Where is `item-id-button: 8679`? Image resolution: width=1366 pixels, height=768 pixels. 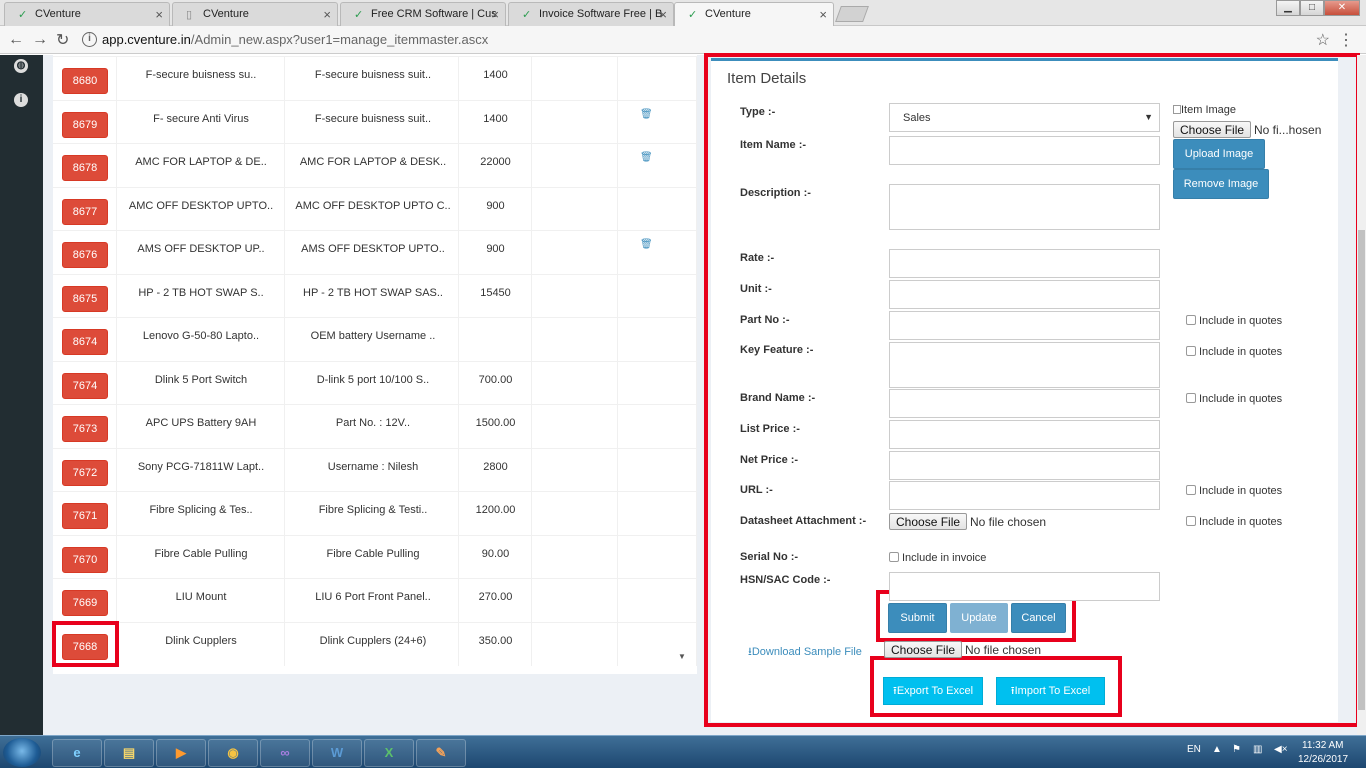
item-id-button: 8679 is located at coordinates (85, 124).